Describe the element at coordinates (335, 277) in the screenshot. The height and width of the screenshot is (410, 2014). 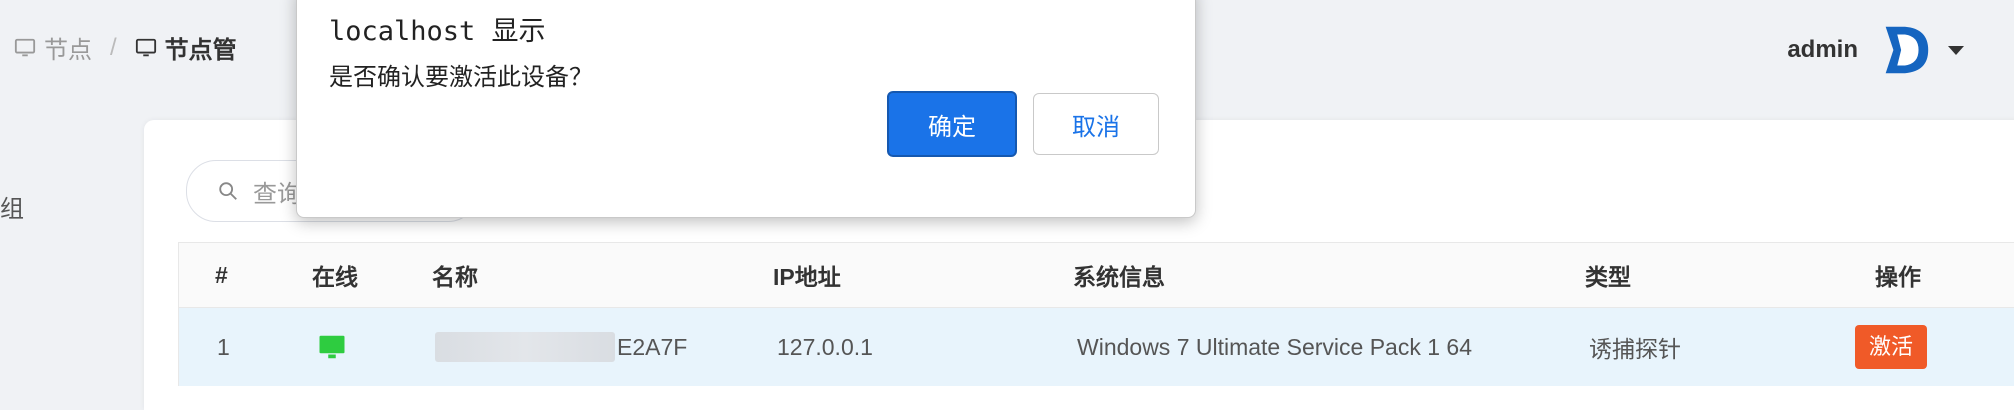
I see `column-header-online: 在线` at that location.